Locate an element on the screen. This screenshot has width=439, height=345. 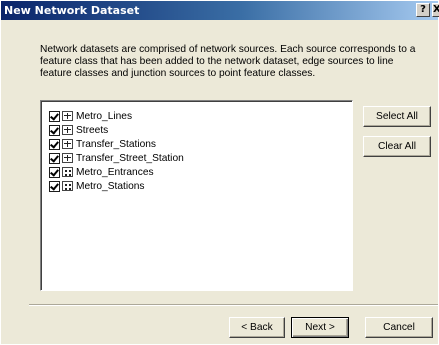
source-label: Streets is located at coordinates (92, 130).